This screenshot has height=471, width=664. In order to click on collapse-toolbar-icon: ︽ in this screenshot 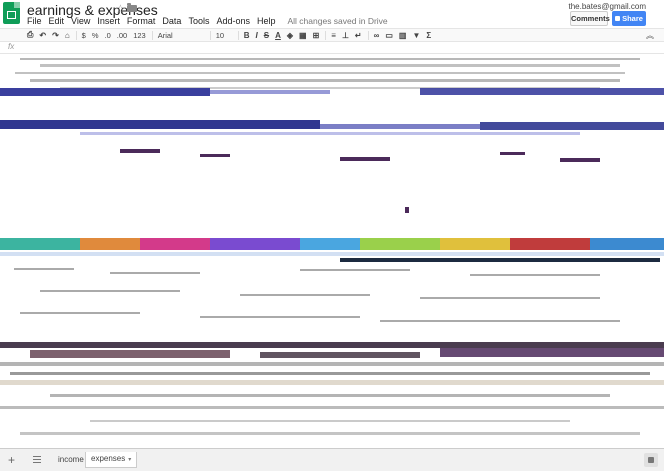, I will do `click(650, 35)`.